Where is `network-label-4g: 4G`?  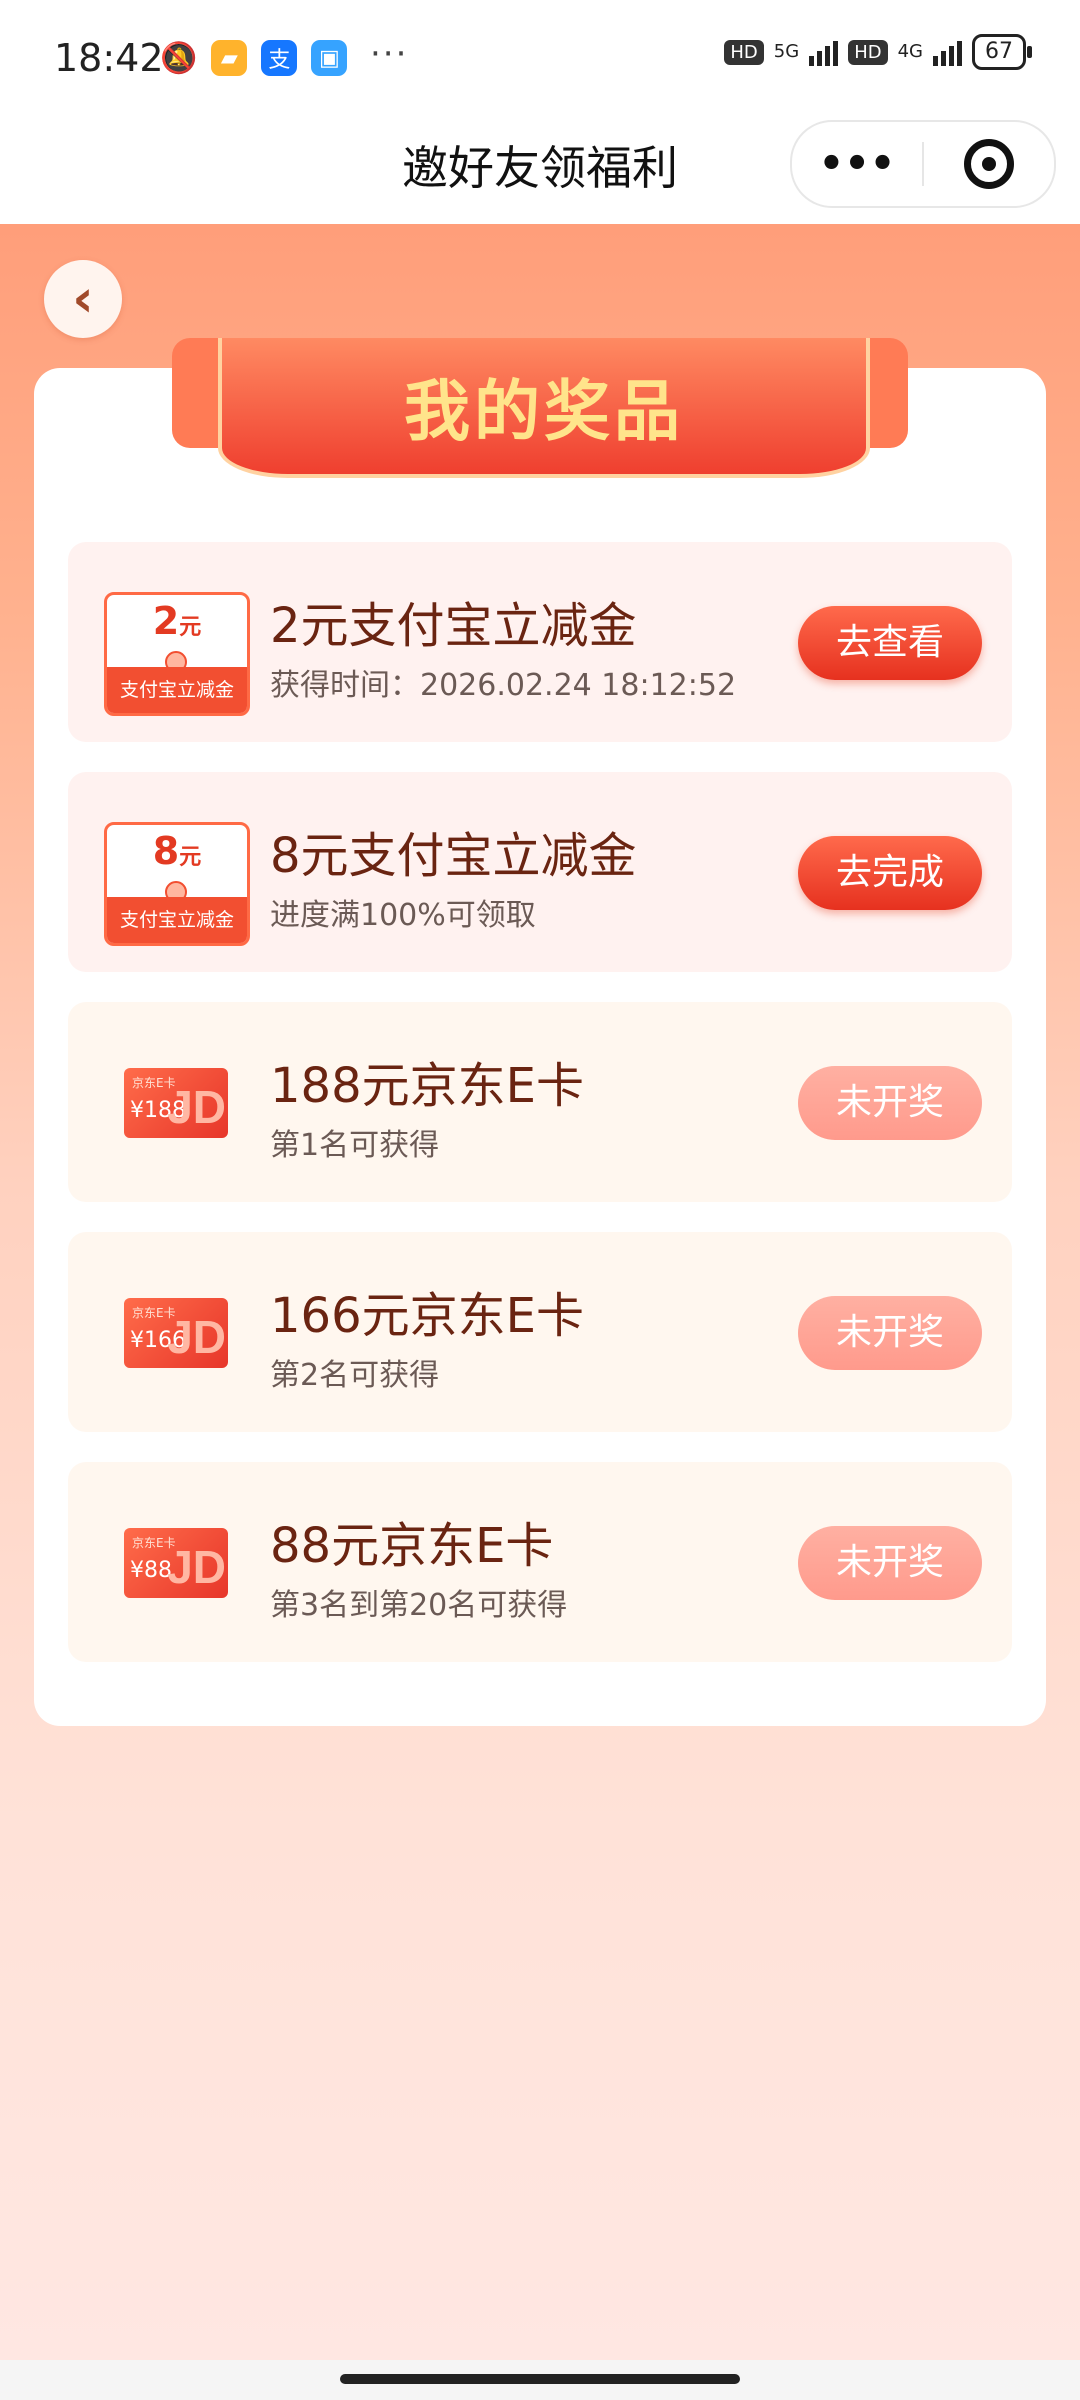 network-label-4g: 4G is located at coordinates (910, 51).